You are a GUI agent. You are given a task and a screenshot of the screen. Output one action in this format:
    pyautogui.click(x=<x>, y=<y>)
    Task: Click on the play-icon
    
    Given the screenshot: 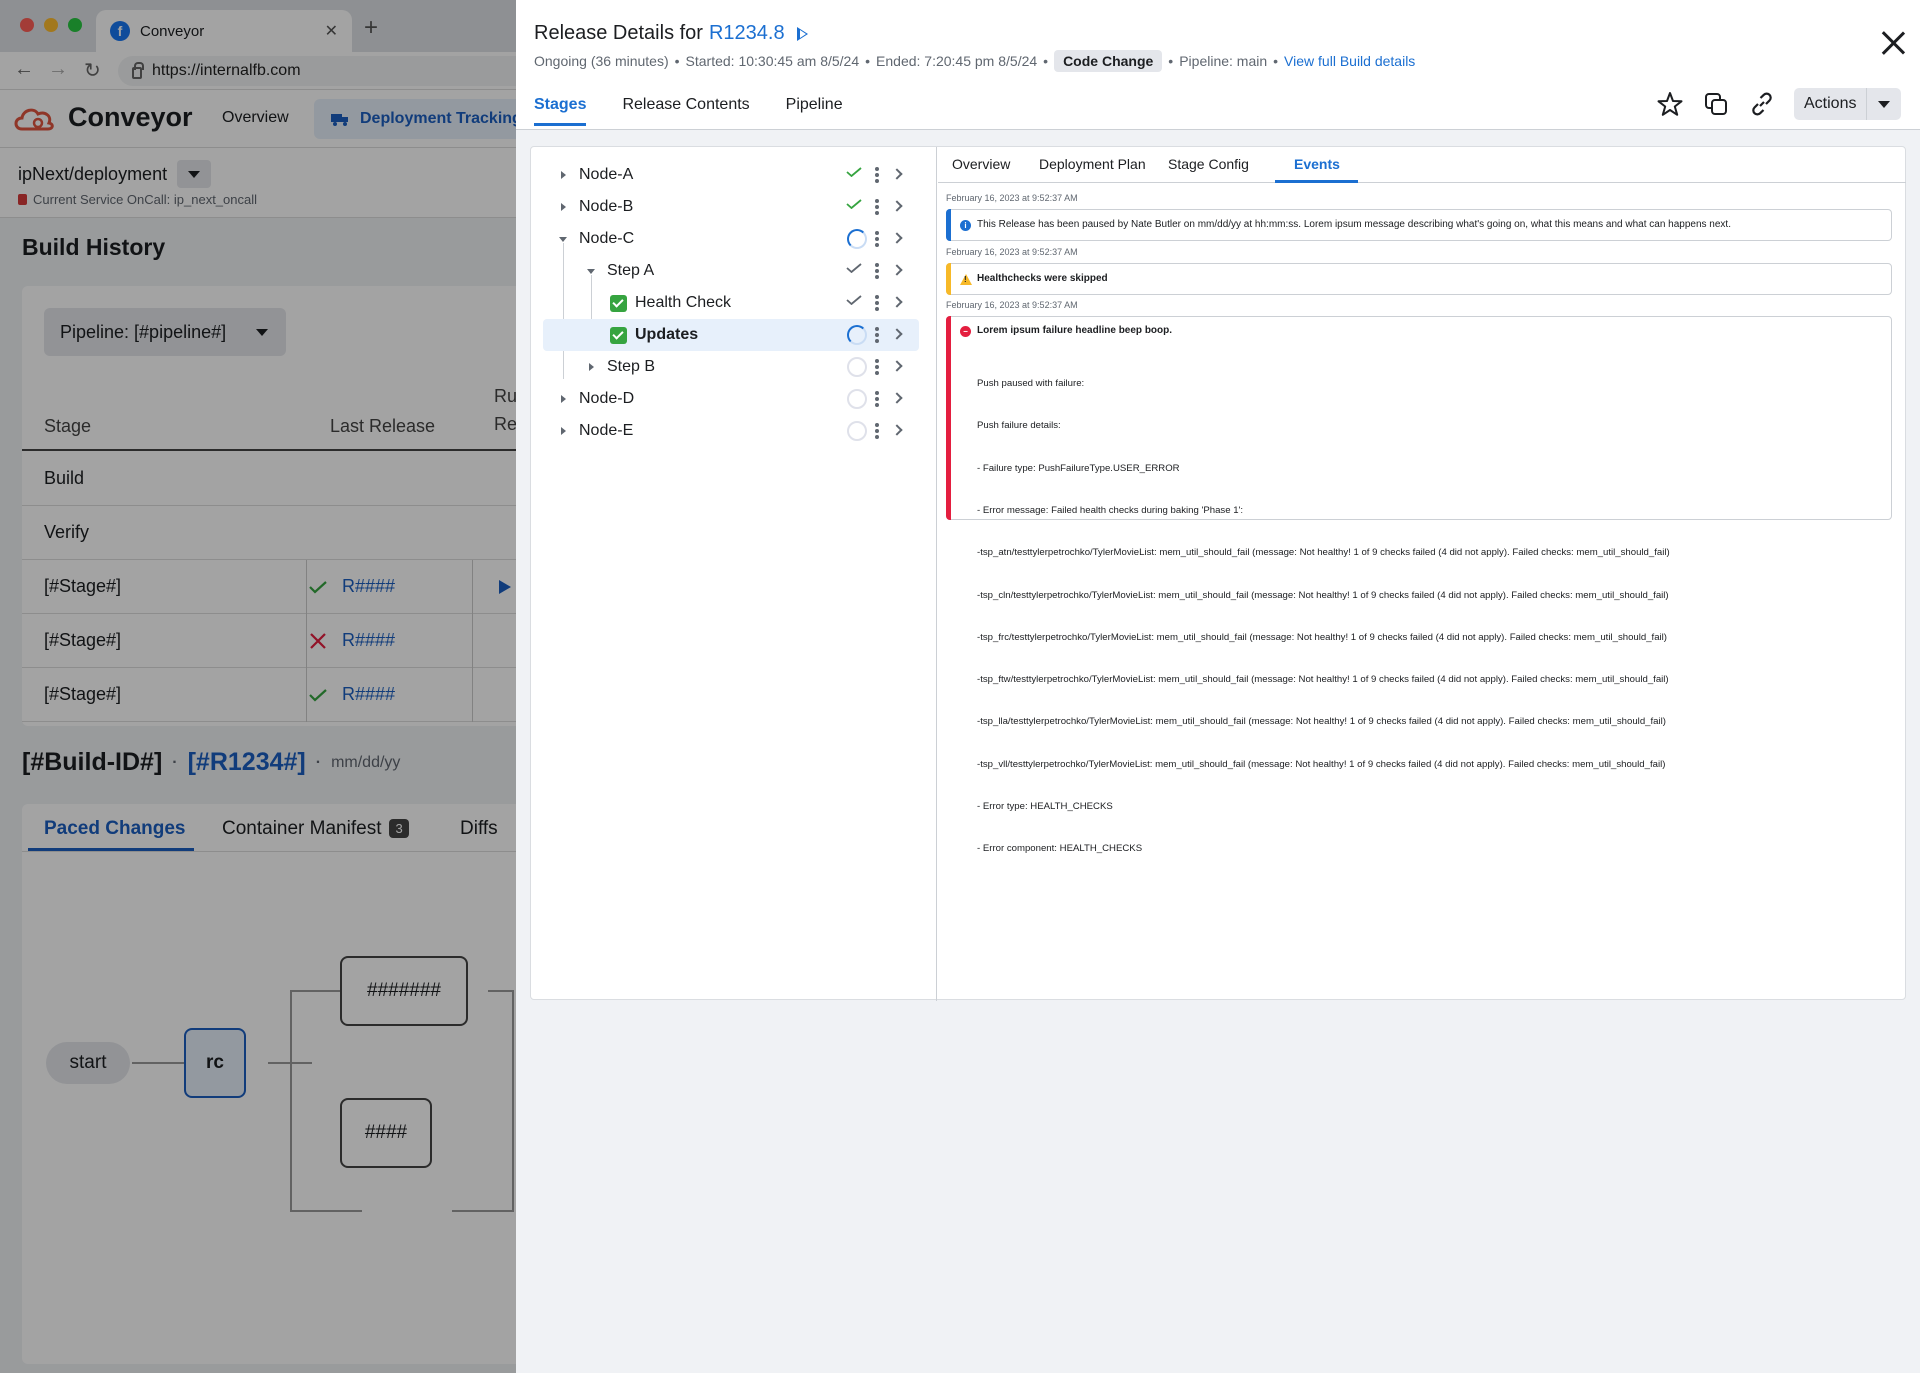 What is the action you would take?
    pyautogui.click(x=802, y=33)
    